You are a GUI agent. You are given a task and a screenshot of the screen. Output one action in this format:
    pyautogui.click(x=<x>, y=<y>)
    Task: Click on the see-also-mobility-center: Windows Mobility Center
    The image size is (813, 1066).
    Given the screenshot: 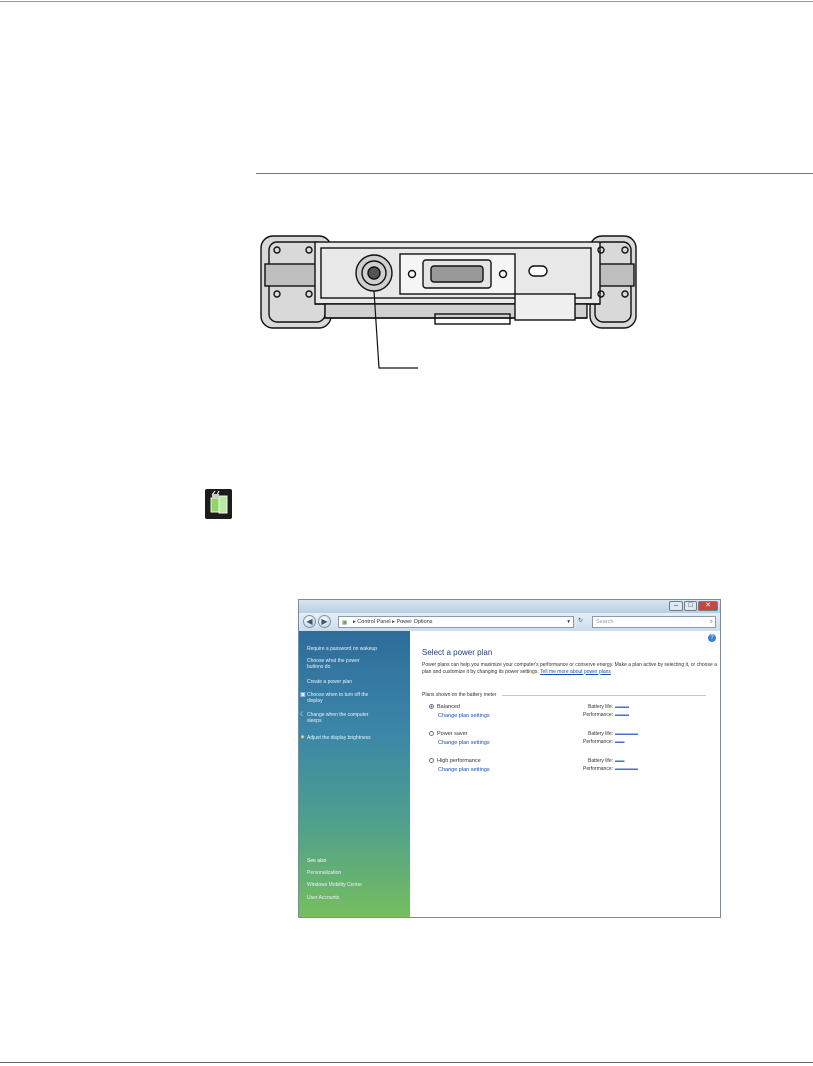 What is the action you would take?
    pyautogui.click(x=357, y=885)
    